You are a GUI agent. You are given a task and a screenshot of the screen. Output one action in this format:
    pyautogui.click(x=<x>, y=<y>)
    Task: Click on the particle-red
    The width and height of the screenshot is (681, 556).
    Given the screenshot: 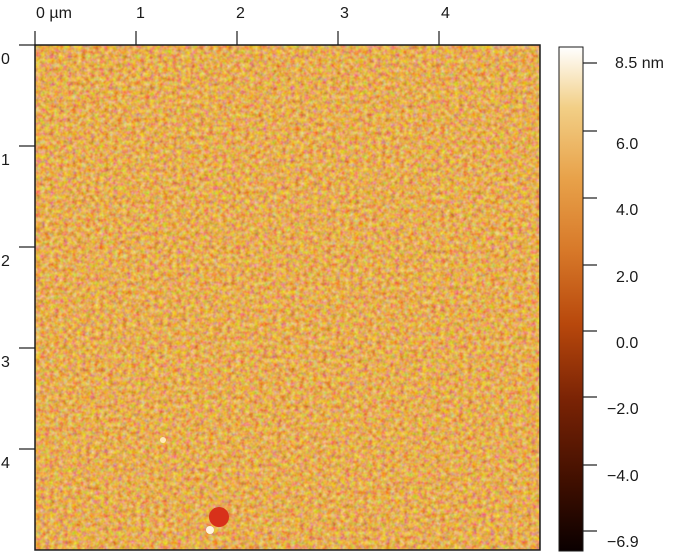 What is the action you would take?
    pyautogui.click(x=219, y=517)
    